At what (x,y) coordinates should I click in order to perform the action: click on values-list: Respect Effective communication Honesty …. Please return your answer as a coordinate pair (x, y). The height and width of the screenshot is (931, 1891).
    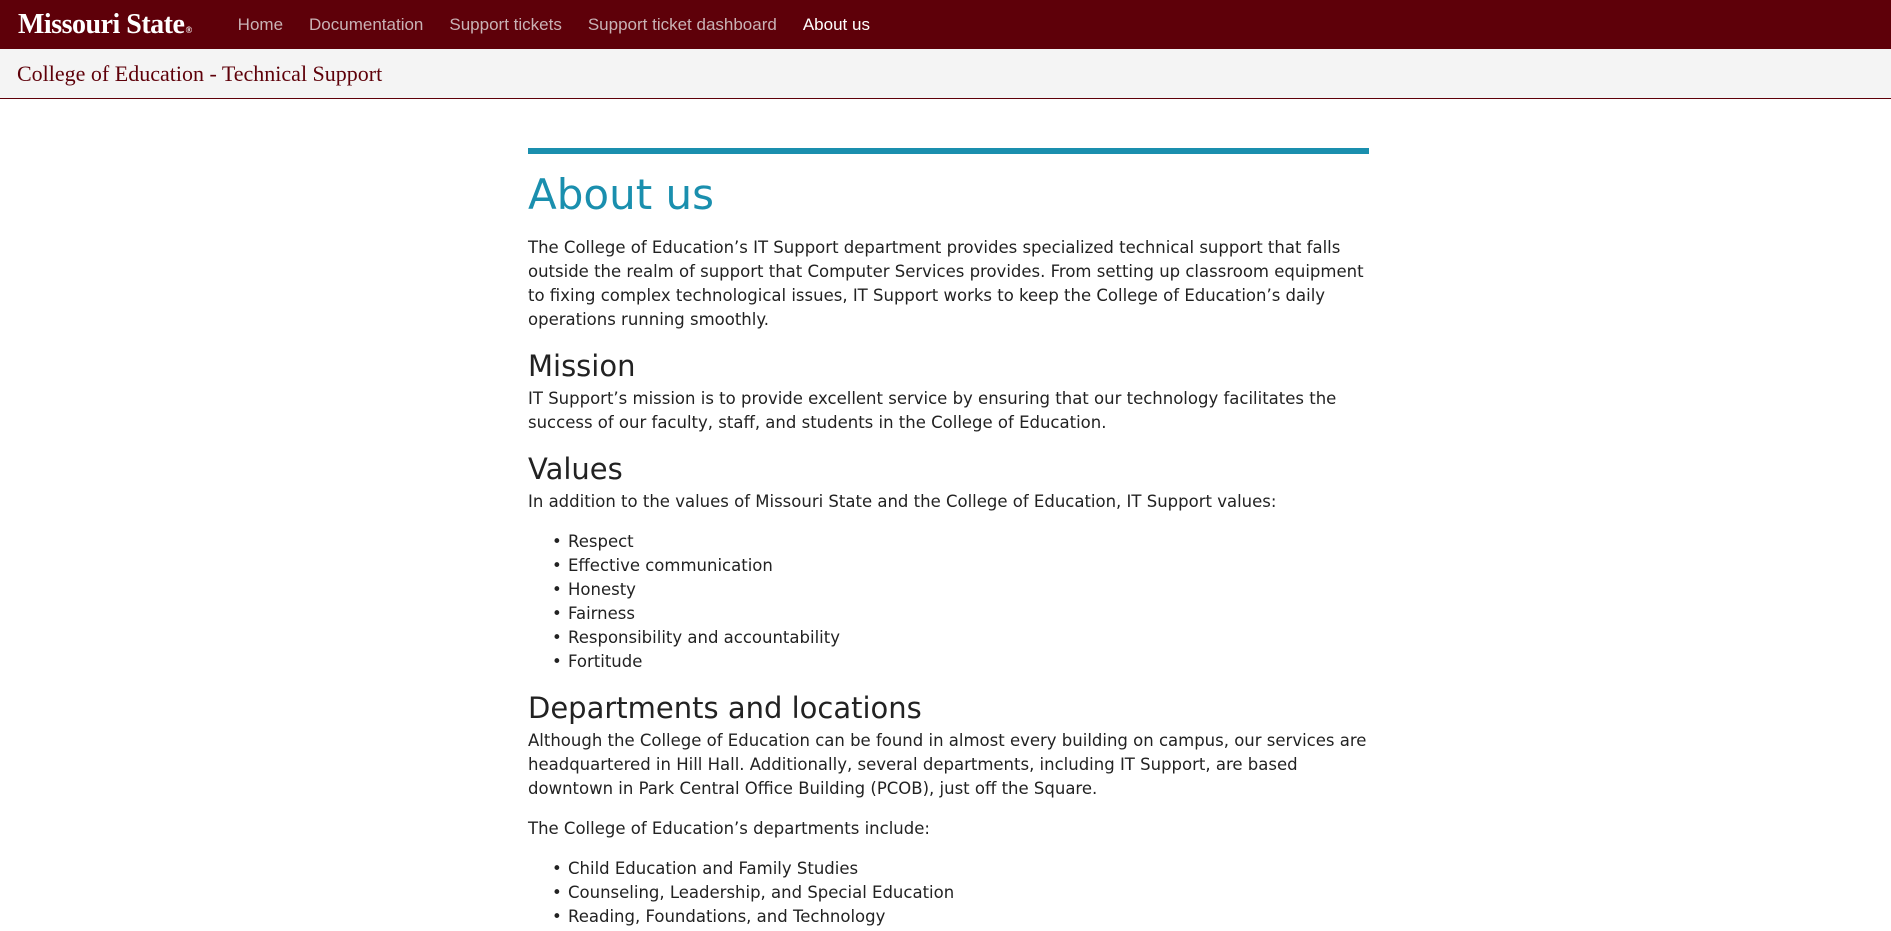
    Looking at the image, I should click on (948, 602).